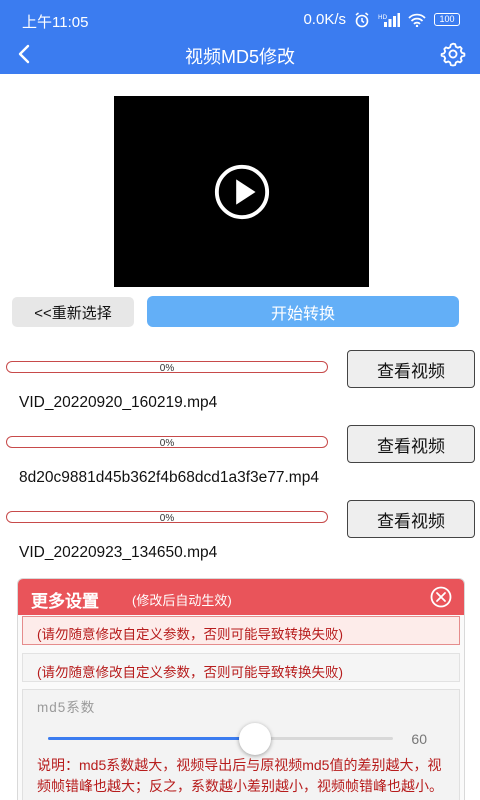  I want to click on reselect-button: <<重新选择, so click(73, 312).